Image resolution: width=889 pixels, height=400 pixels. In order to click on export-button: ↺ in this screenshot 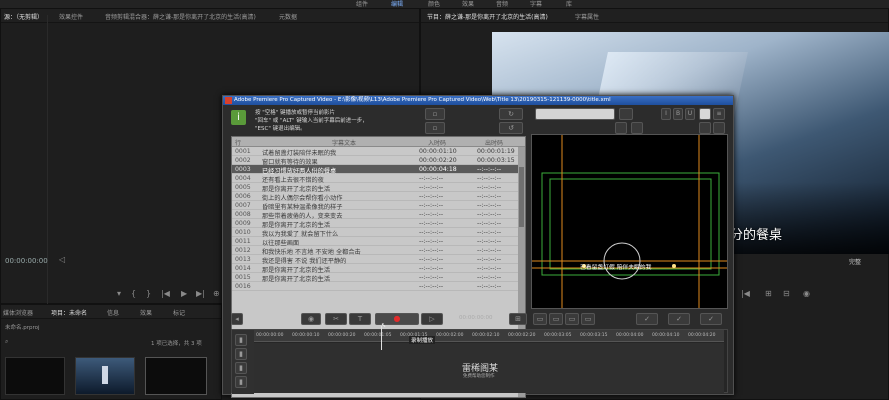, I will do `click(511, 128)`.